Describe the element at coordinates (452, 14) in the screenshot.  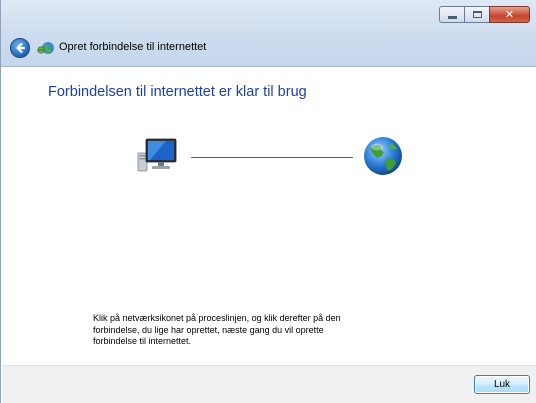
I see `minimize-button` at that location.